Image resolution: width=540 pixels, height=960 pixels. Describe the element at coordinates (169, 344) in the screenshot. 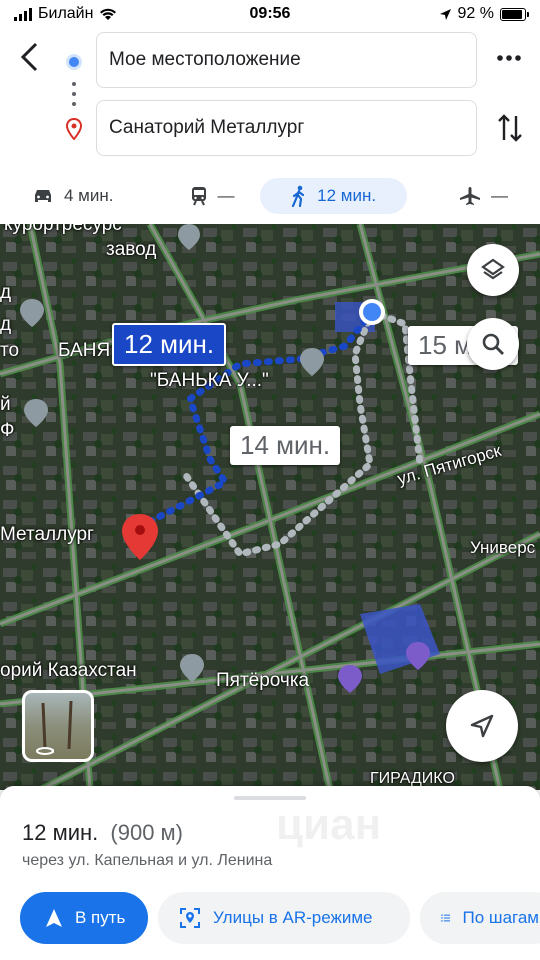

I see `route-time-selected: 12 мин.` at that location.